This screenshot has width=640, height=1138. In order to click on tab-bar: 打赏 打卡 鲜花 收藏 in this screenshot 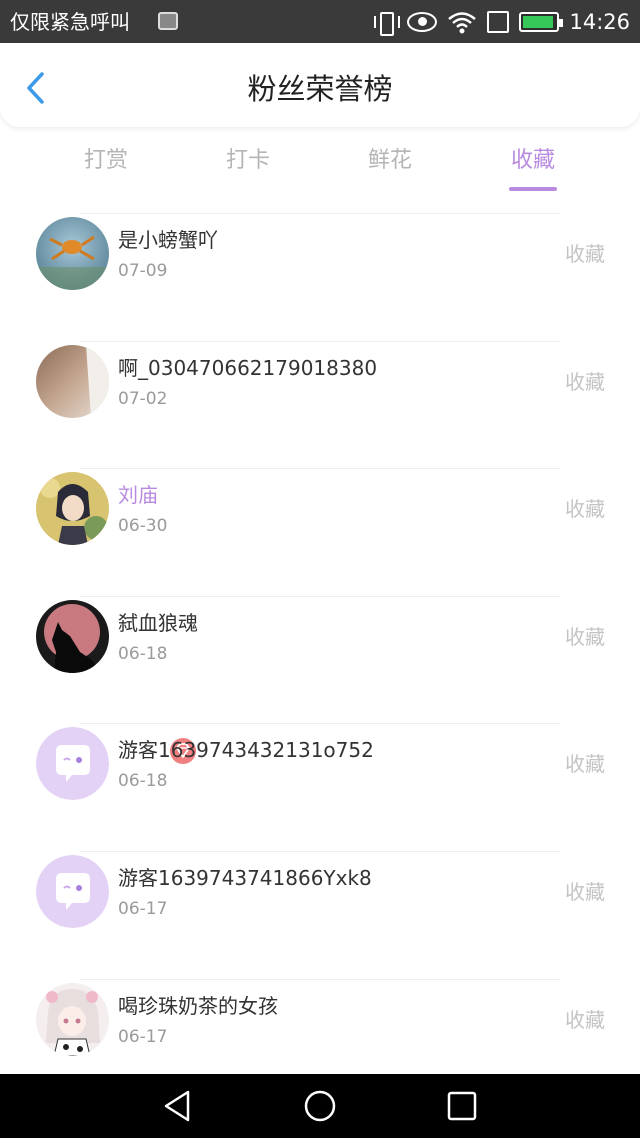, I will do `click(320, 170)`.